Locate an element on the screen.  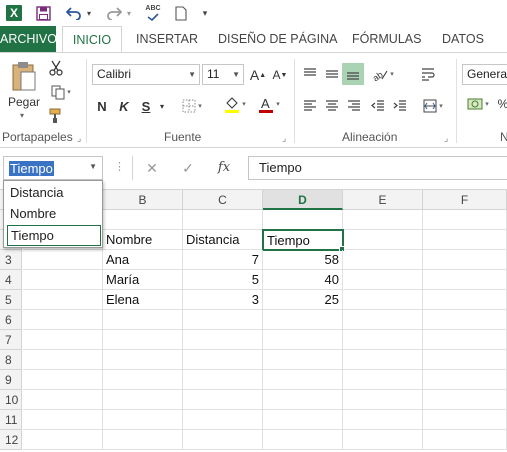
cell-c5: 3 is located at coordinates (223, 300).